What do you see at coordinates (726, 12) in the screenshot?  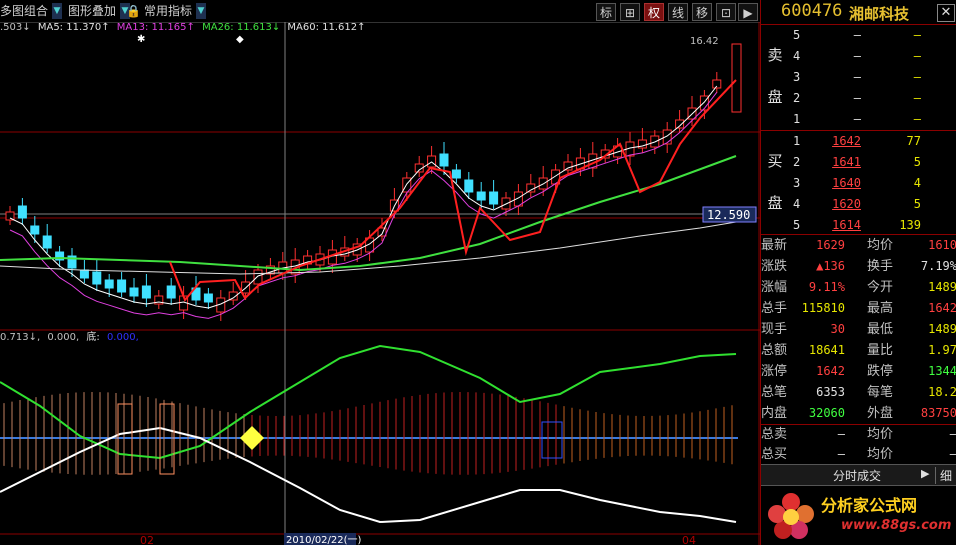 I see `window-icon: ⊡` at bounding box center [726, 12].